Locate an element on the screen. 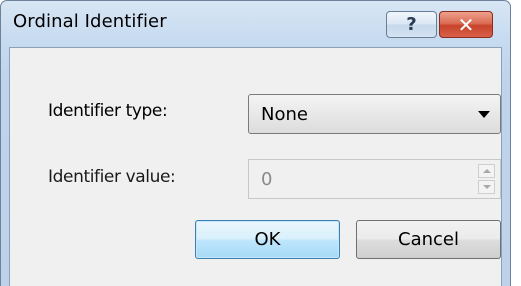  cancel-button: Cancel is located at coordinates (428, 239).